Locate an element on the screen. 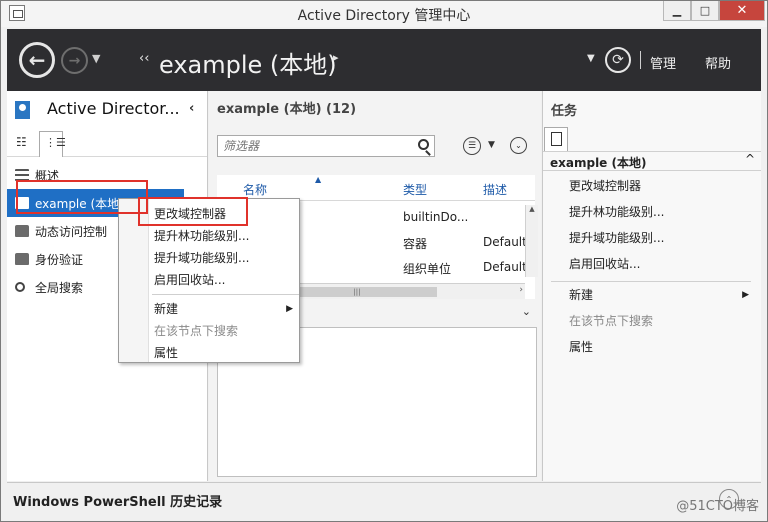 The image size is (768, 522). view-options-dropdown-icon: ▼ is located at coordinates (491, 145).